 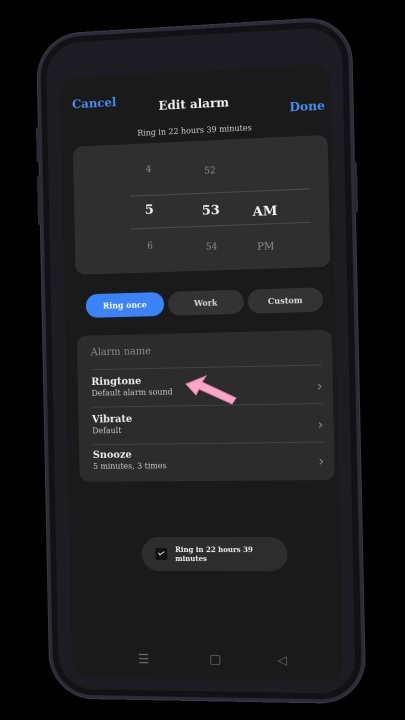 I want to click on minute-prev: 52, so click(x=210, y=171).